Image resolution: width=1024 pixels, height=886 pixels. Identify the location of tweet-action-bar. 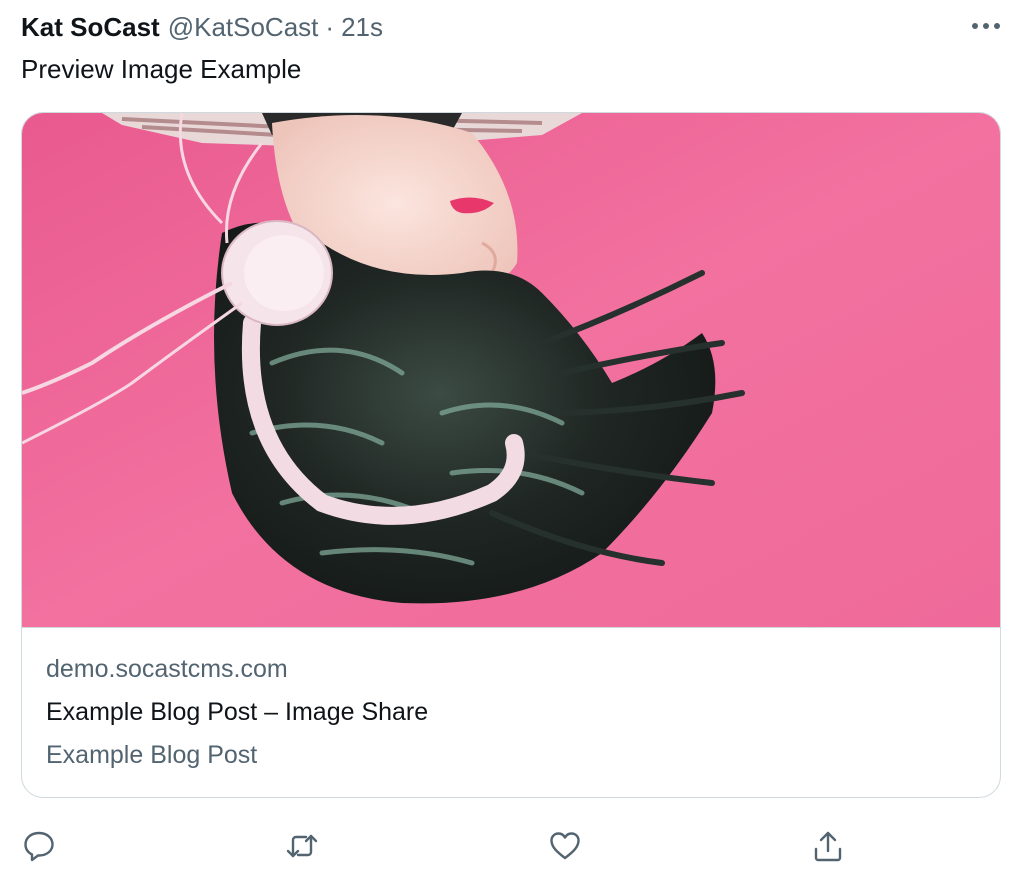
(512, 846).